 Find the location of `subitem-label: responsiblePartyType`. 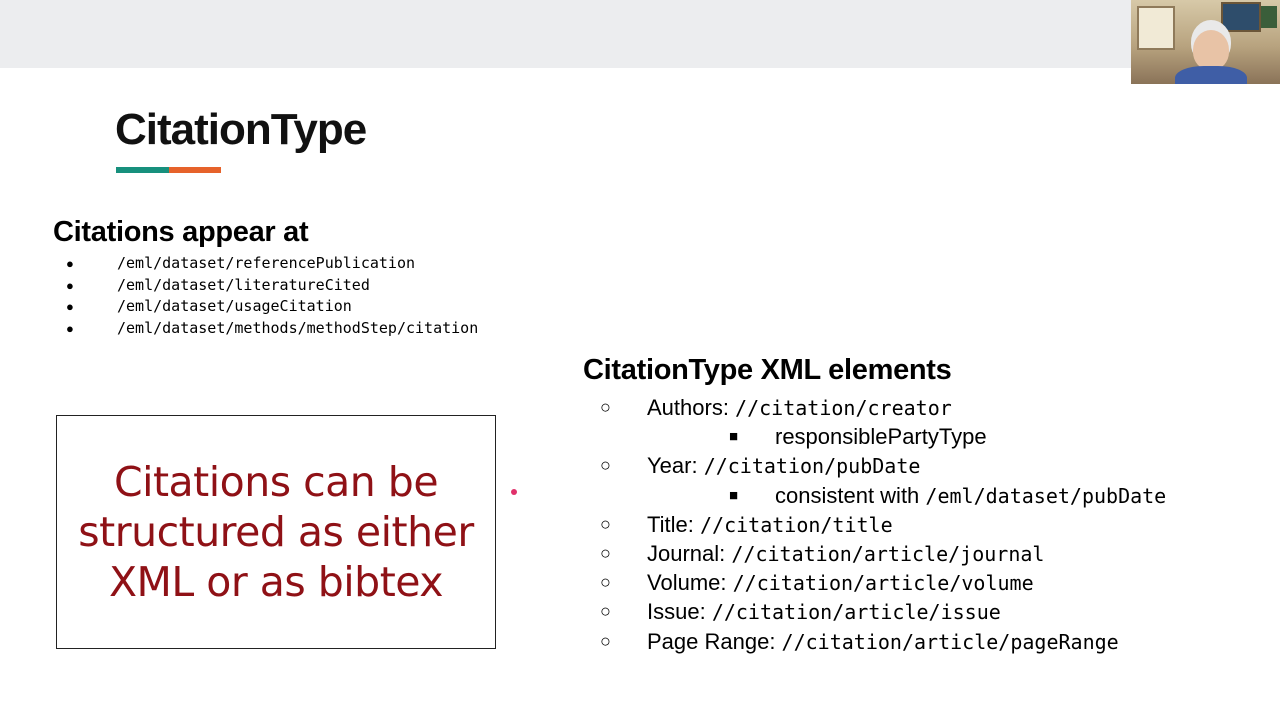

subitem-label: responsiblePartyType is located at coordinates (881, 437).